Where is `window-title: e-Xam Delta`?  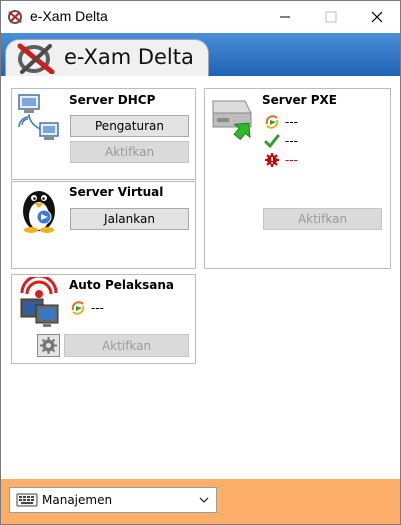 window-title: e-Xam Delta is located at coordinates (69, 16).